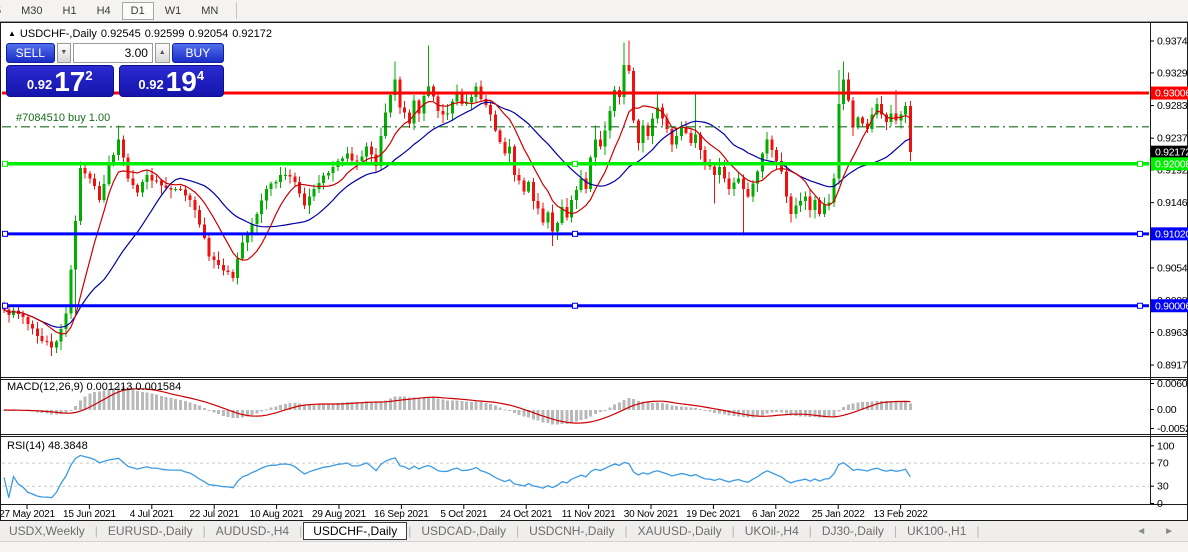  Describe the element at coordinates (1172, 366) in the screenshot. I see `svg-text: 0.89170` at that location.